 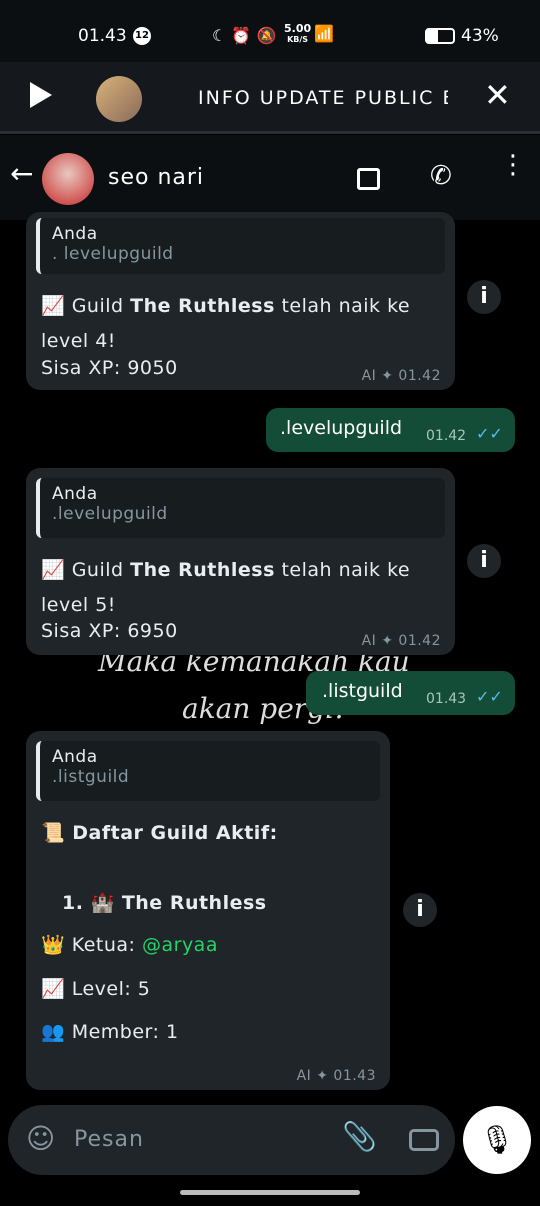 I want to click on attach-icon: 📎, so click(x=359, y=1136).